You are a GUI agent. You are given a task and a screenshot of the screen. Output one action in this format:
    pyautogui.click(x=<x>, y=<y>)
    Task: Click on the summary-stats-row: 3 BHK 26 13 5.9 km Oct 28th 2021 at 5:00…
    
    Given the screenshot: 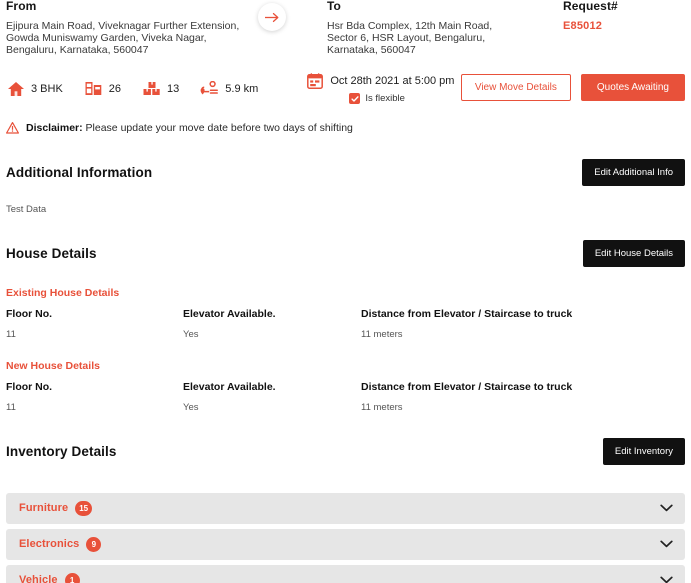 What is the action you would take?
    pyautogui.click(x=345, y=89)
    